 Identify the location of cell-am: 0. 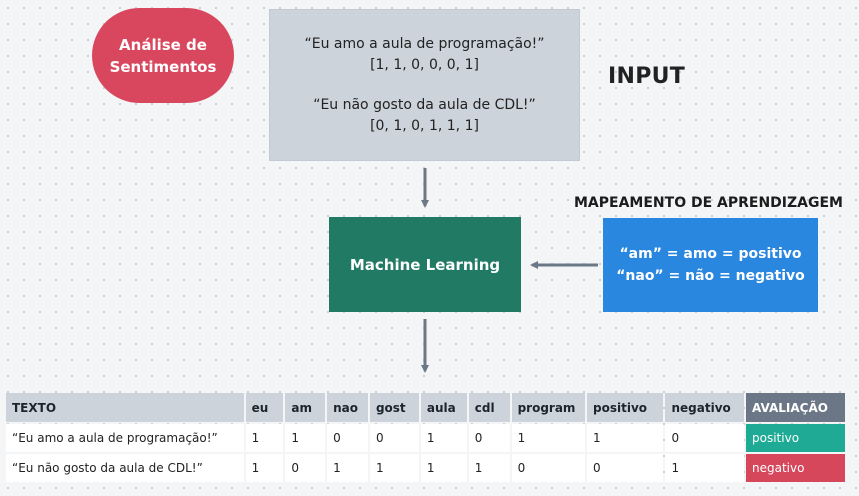
(305, 468).